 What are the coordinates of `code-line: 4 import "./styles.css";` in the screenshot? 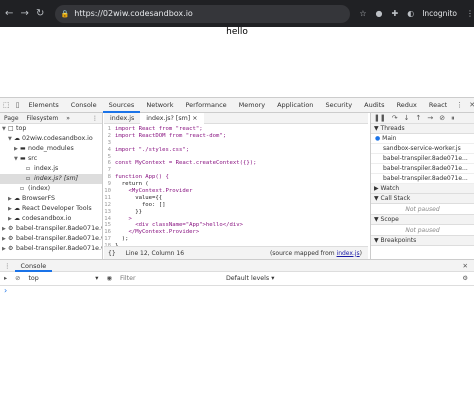 It's located at (236, 150).